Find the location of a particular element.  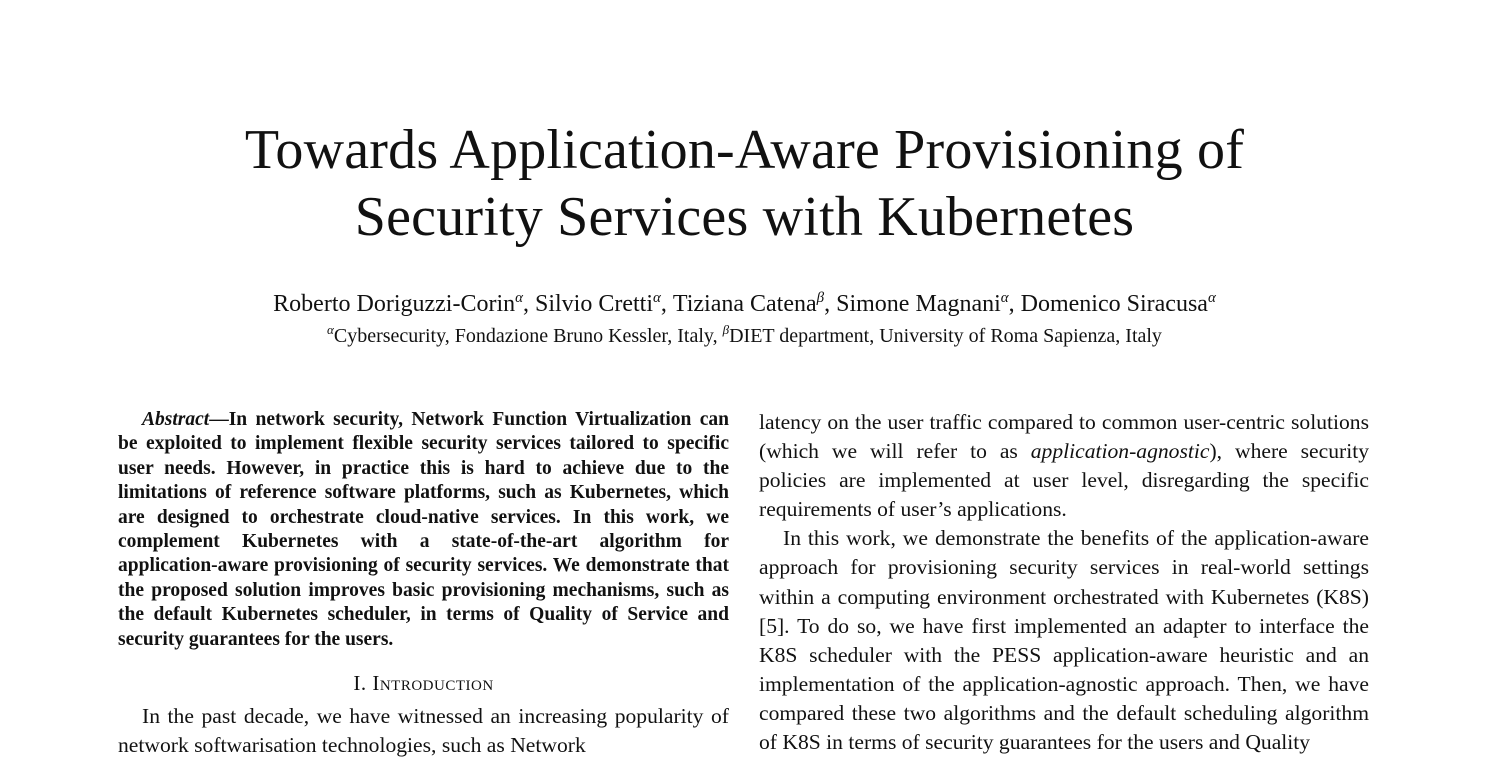

author-name: Simone Magnani is located at coordinates (918, 304).